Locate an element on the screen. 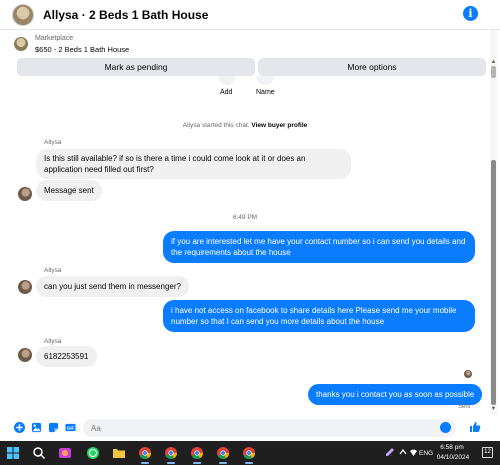  taskbar-date: 04/10/2024 is located at coordinates (453, 457).